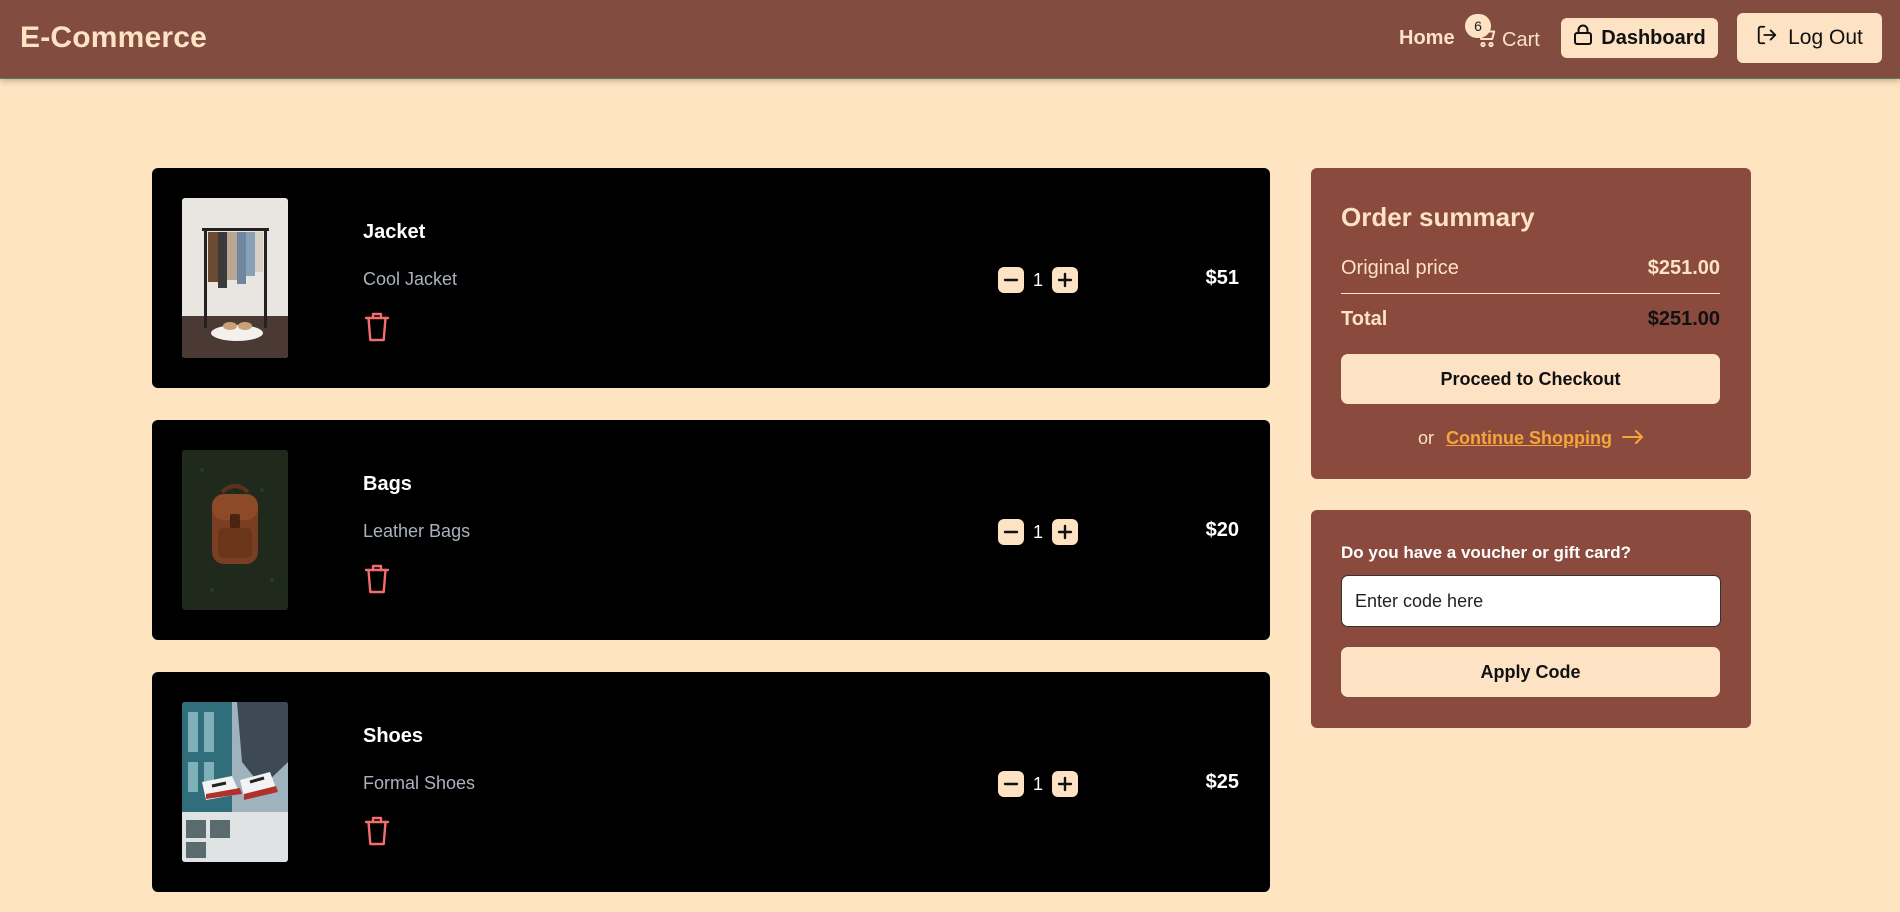  What do you see at coordinates (1825, 37) in the screenshot?
I see `logout-label: Log Out` at bounding box center [1825, 37].